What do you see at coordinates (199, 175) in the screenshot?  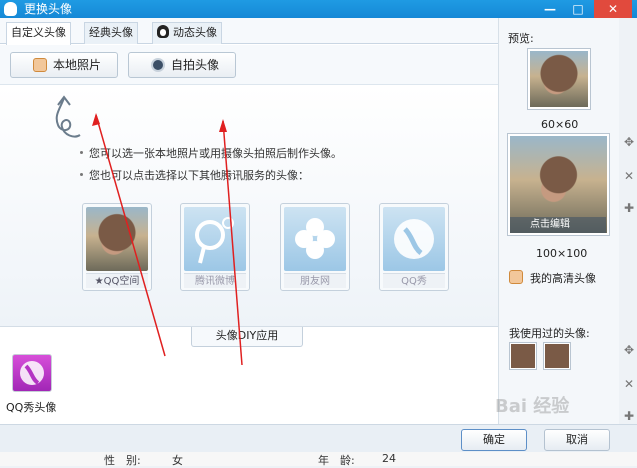 I see `tip-text: 您也可以点击选择以下其他腾讯服务的头像：` at bounding box center [199, 175].